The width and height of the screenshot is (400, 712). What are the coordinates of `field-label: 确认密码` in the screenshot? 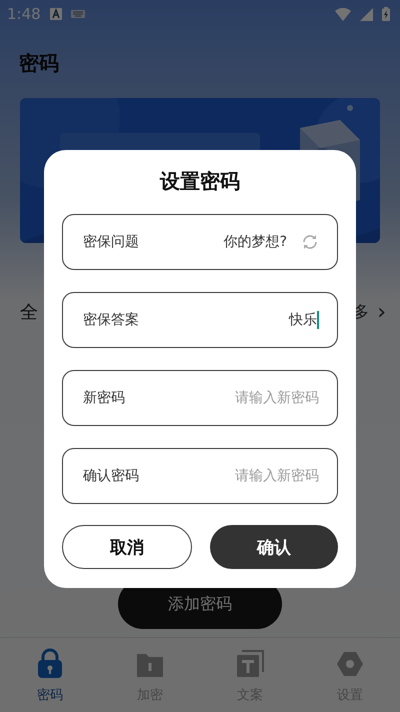 It's located at (111, 476).